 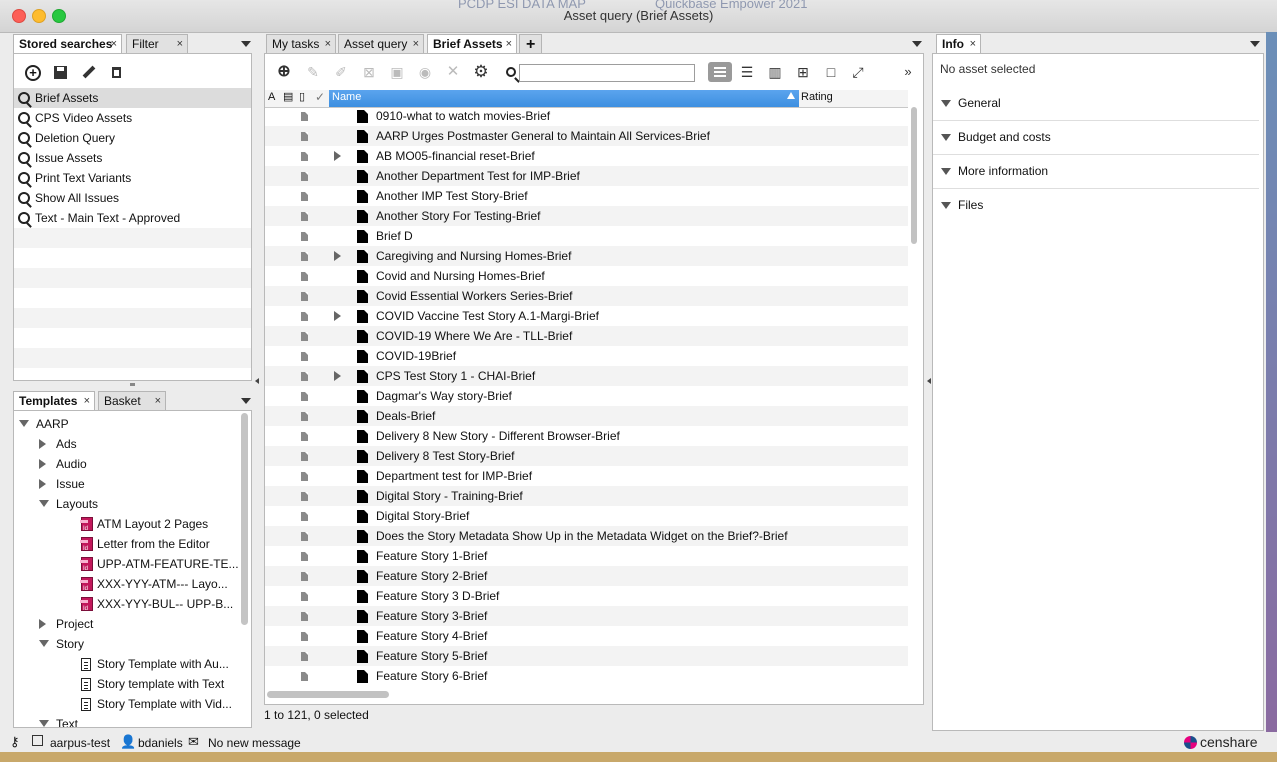 I want to click on single-view-icon: □, so click(x=831, y=72).